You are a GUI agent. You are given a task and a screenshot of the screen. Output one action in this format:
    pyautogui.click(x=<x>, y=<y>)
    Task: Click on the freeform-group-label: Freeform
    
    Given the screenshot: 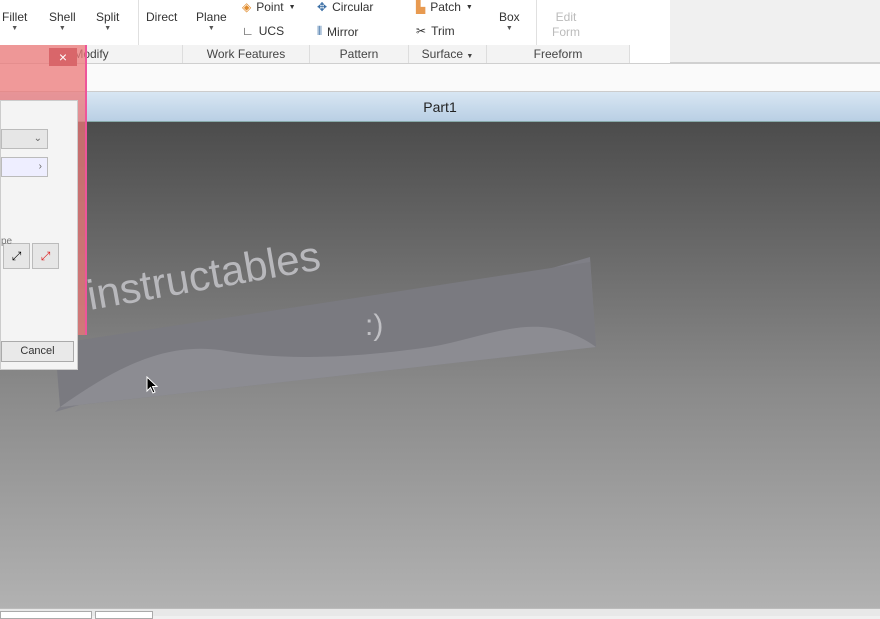 What is the action you would take?
    pyautogui.click(x=558, y=54)
    